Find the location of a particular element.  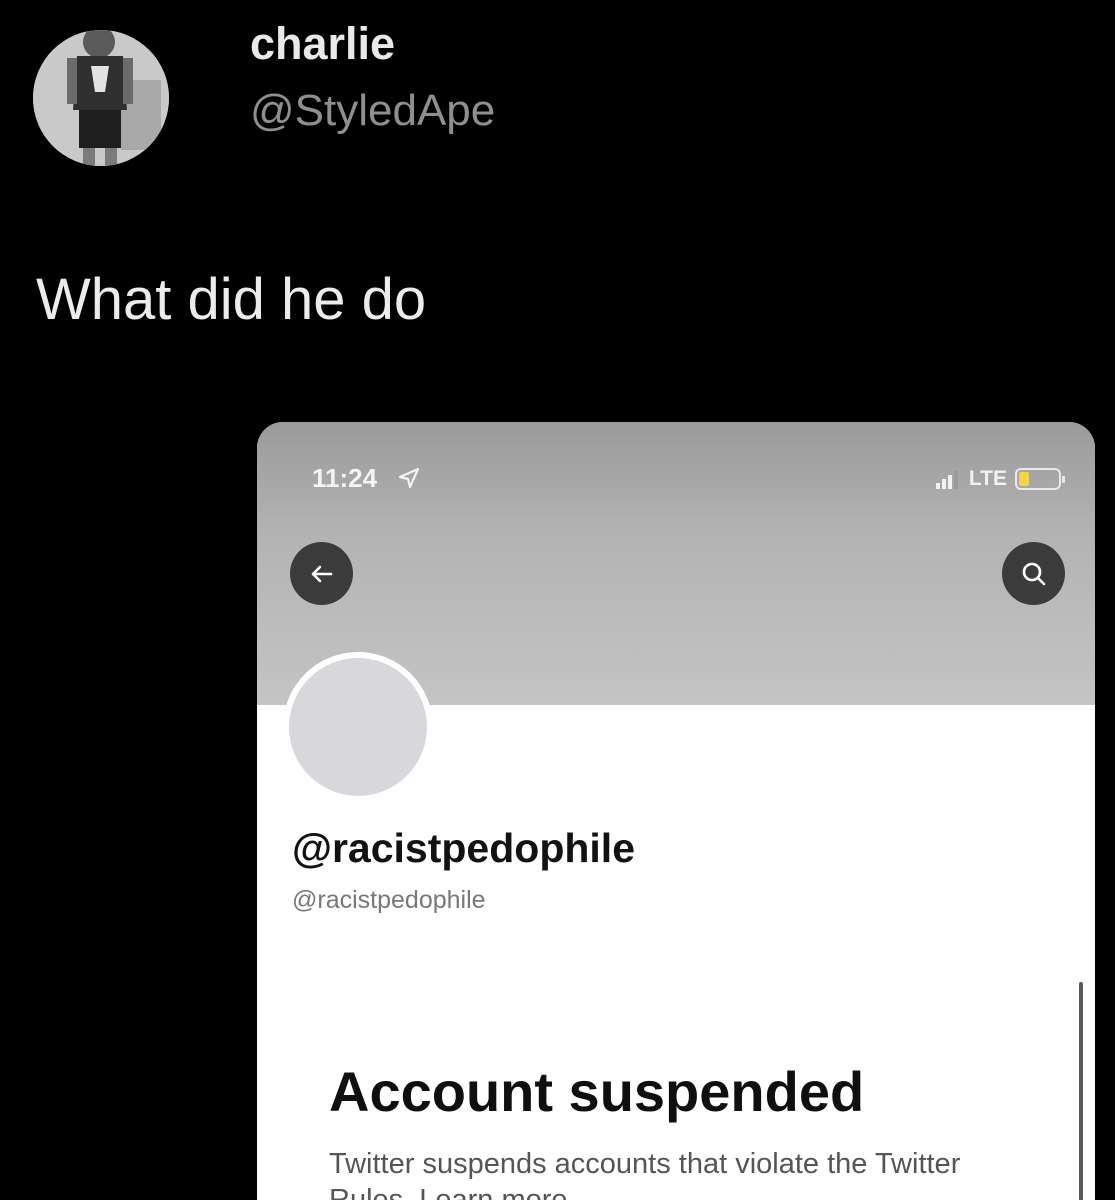

search-button is located at coordinates (1033, 573).